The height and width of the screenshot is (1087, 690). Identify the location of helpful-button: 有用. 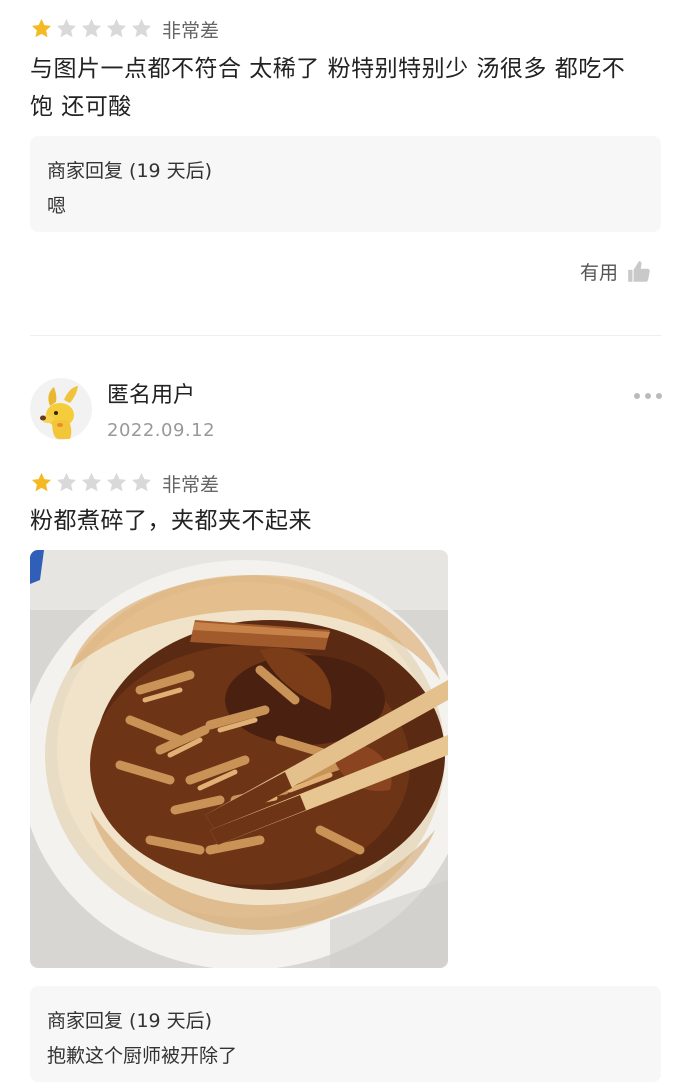
(616, 271).